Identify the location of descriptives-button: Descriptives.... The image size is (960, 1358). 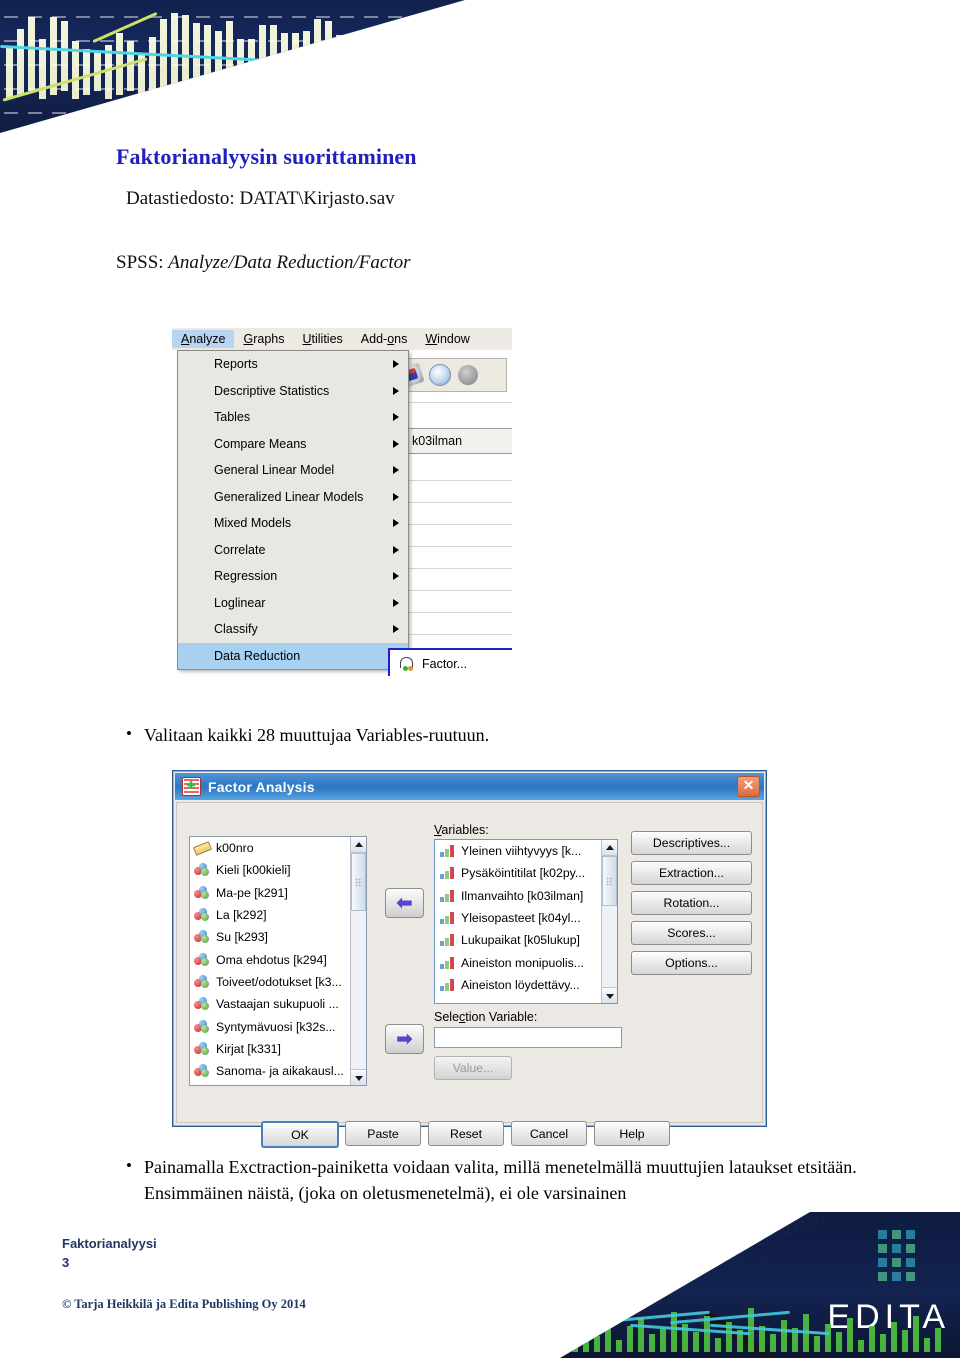
(691, 843).